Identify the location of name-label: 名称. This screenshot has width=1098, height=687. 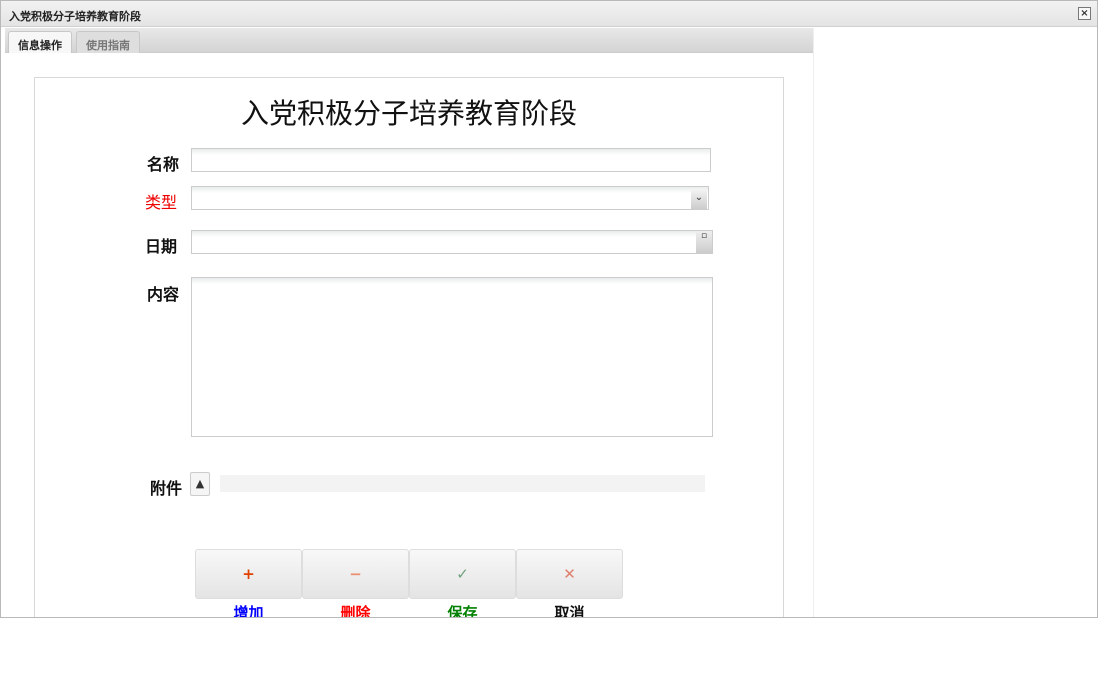
(163, 164).